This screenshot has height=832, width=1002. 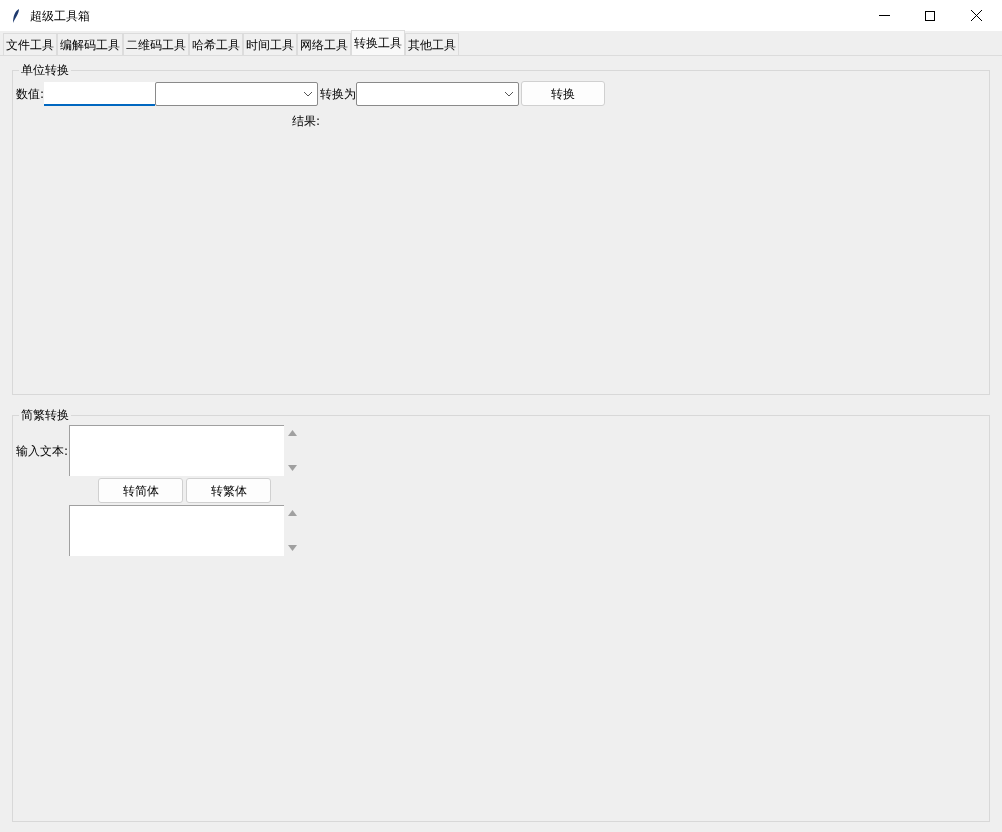 I want to click on action-button: 转换, so click(x=563, y=93).